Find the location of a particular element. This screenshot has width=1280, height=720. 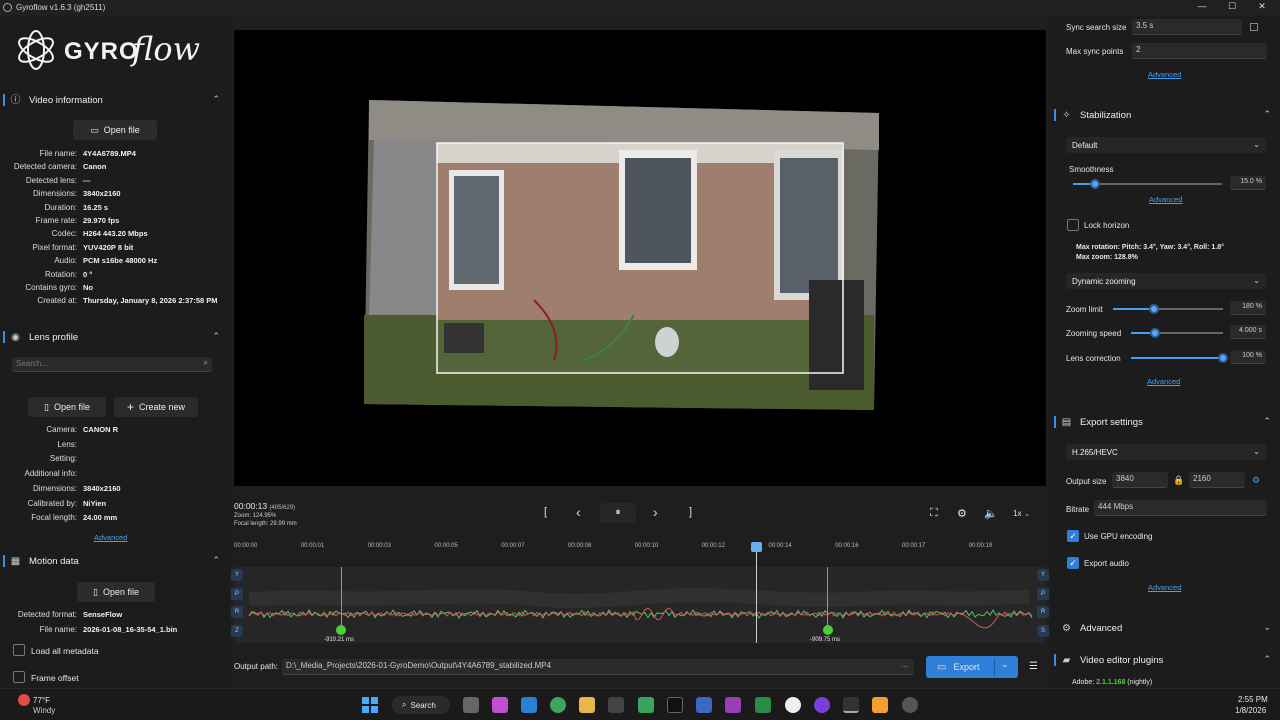

output-height-input: 2160 is located at coordinates (1217, 480).